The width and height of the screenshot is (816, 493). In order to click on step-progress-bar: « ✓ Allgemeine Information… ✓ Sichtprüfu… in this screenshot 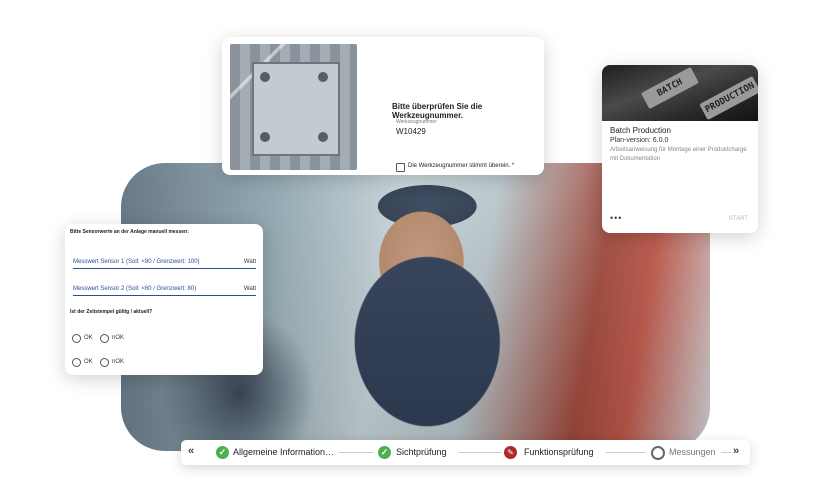, I will do `click(465, 452)`.